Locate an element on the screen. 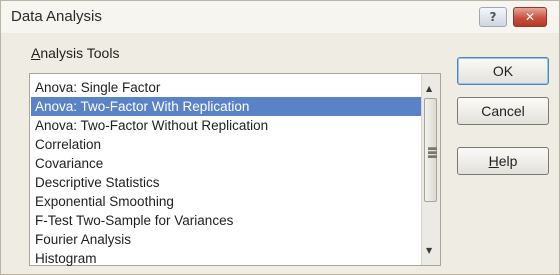  list-item: Fourier Analysis is located at coordinates (226, 239).